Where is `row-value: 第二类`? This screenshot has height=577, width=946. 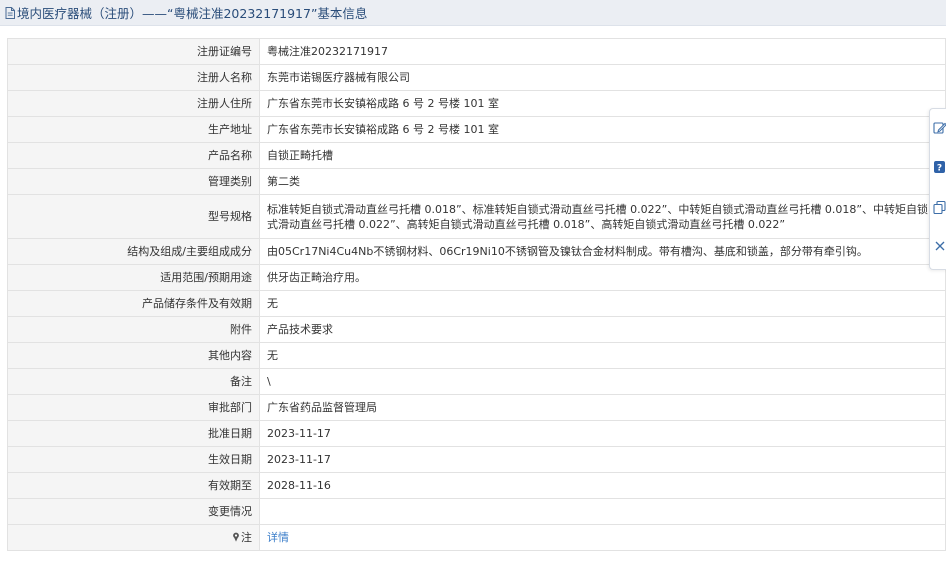 row-value: 第二类 is located at coordinates (602, 181).